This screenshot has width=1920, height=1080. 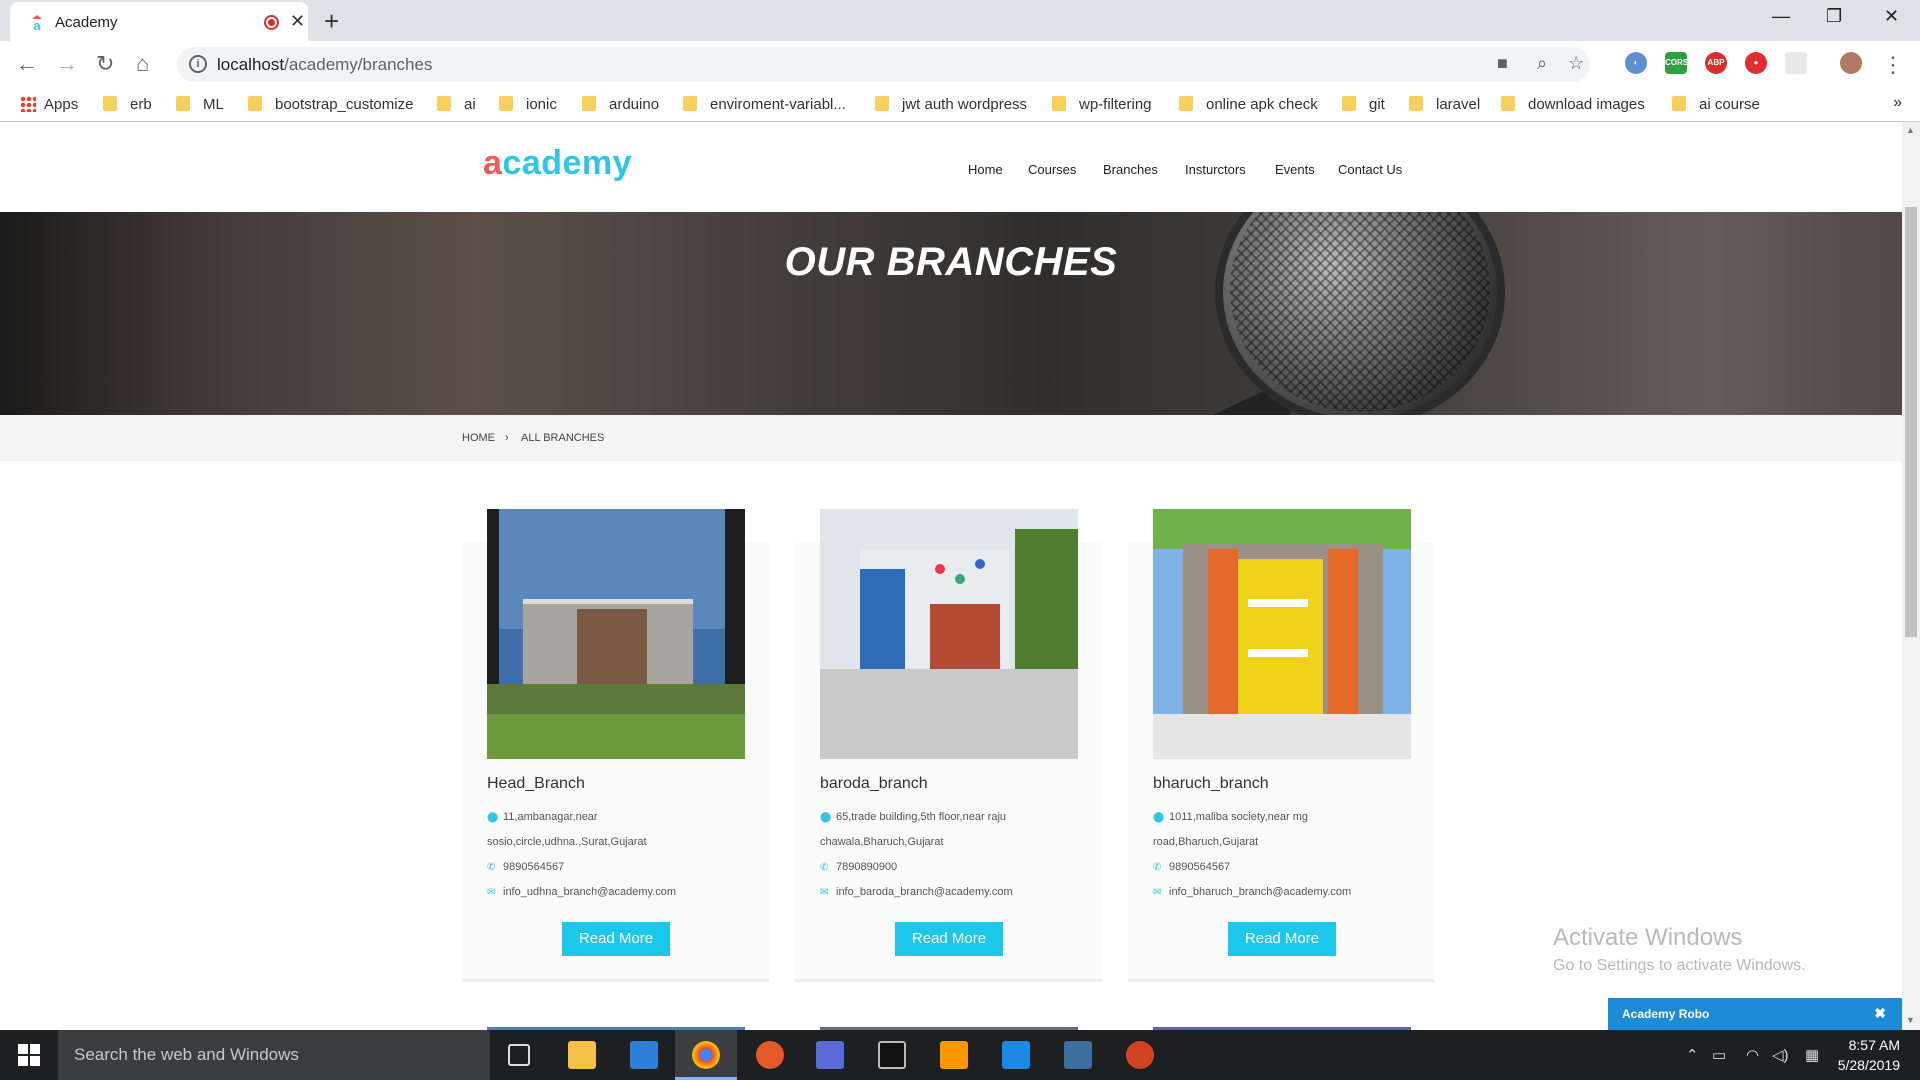 What do you see at coordinates (1865, 1055) in the screenshot?
I see `system-clock: 8:57 AM 5/28/2019` at bounding box center [1865, 1055].